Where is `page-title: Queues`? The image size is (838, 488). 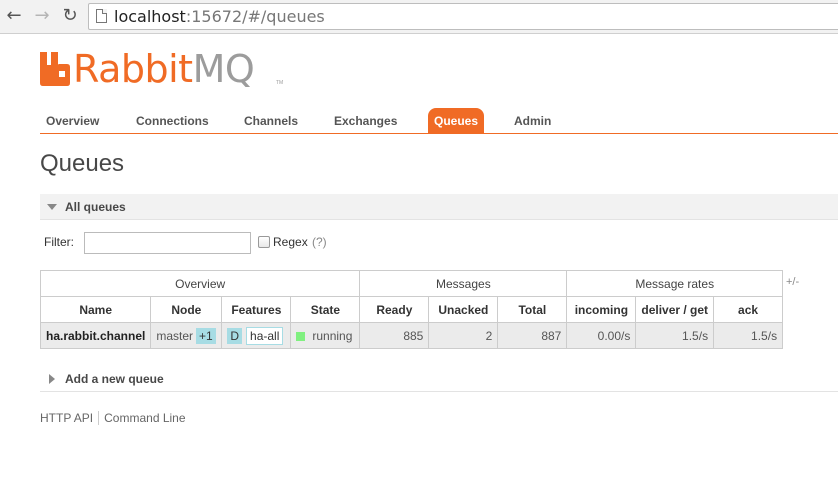 page-title: Queues is located at coordinates (82, 163).